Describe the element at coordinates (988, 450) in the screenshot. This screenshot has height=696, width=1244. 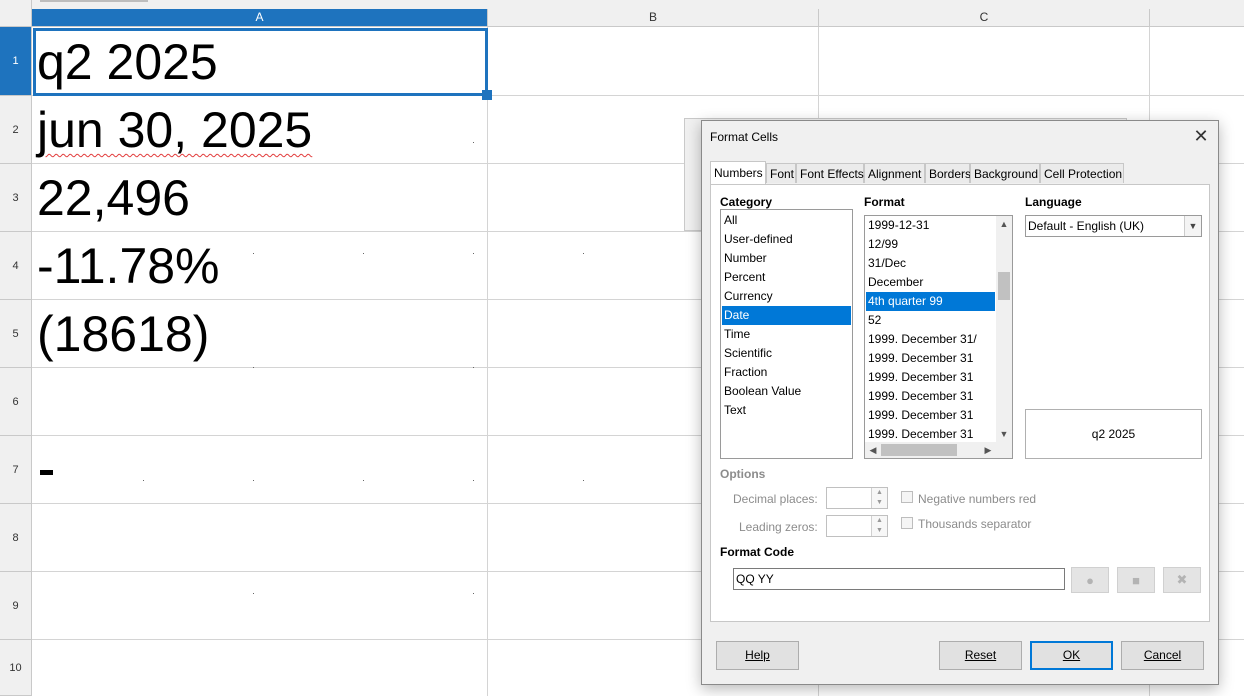
I see `chevron-right-icon: ▶` at that location.